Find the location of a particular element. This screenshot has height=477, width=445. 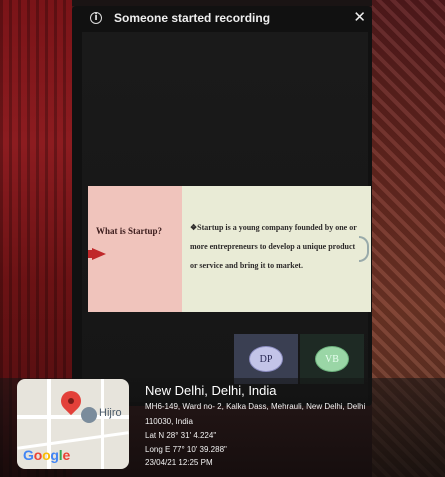

longitude: Long E 77° 10' 39.288" is located at coordinates (186, 449).